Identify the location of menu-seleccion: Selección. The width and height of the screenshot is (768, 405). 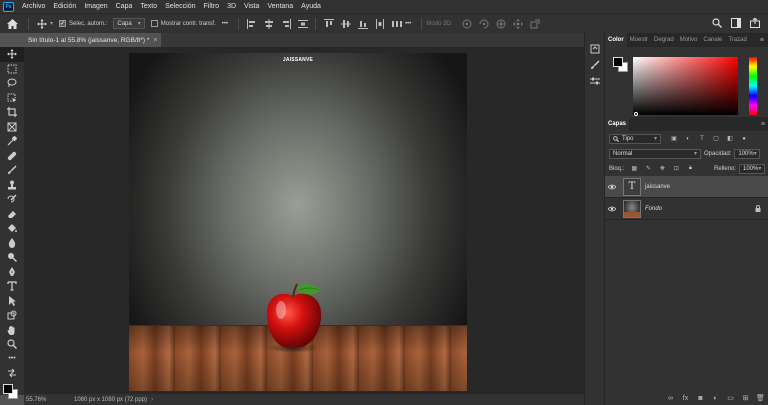
(180, 6).